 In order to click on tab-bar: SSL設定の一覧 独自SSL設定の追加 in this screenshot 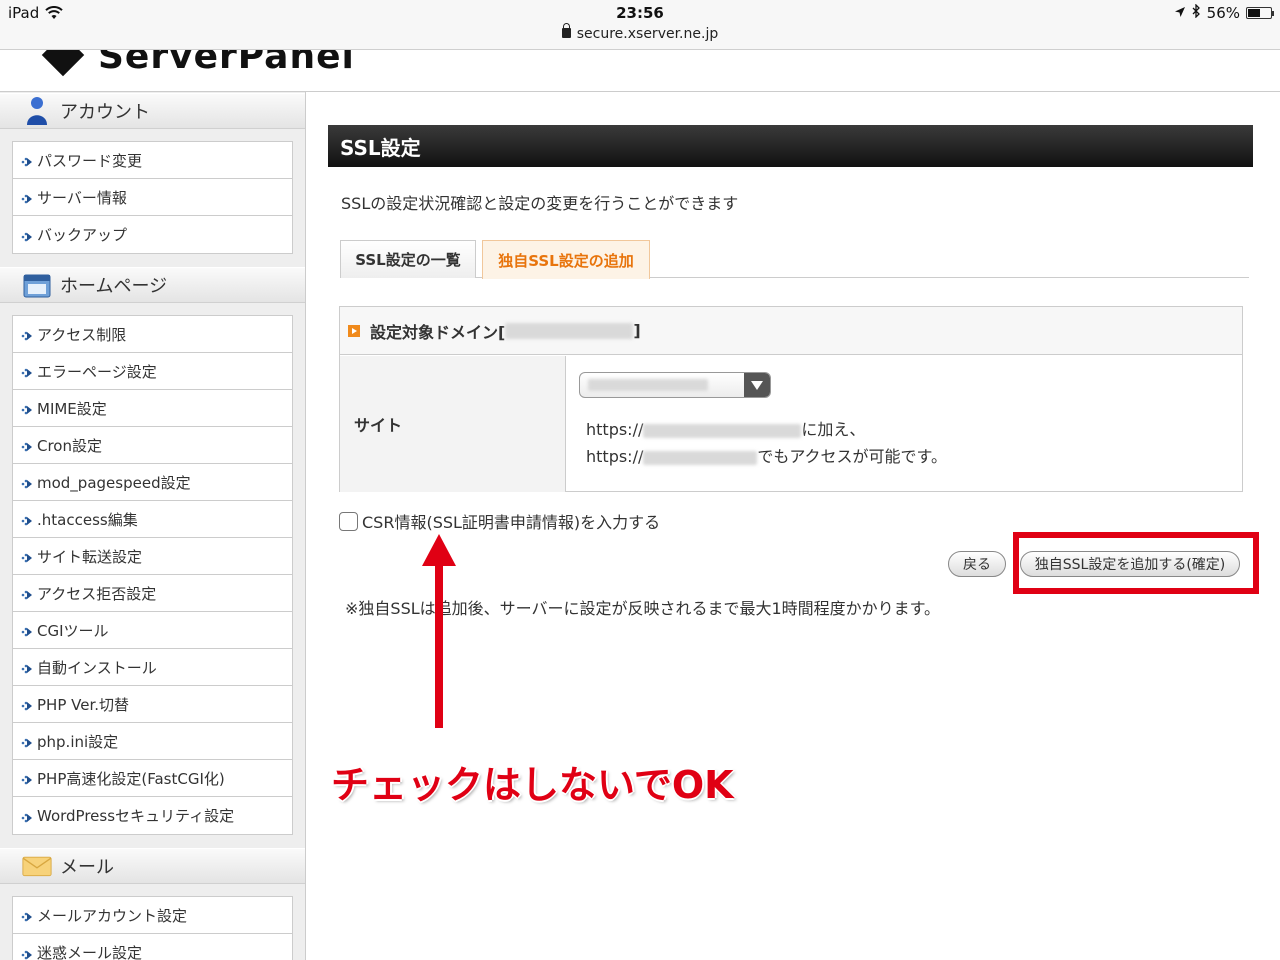, I will do `click(794, 259)`.